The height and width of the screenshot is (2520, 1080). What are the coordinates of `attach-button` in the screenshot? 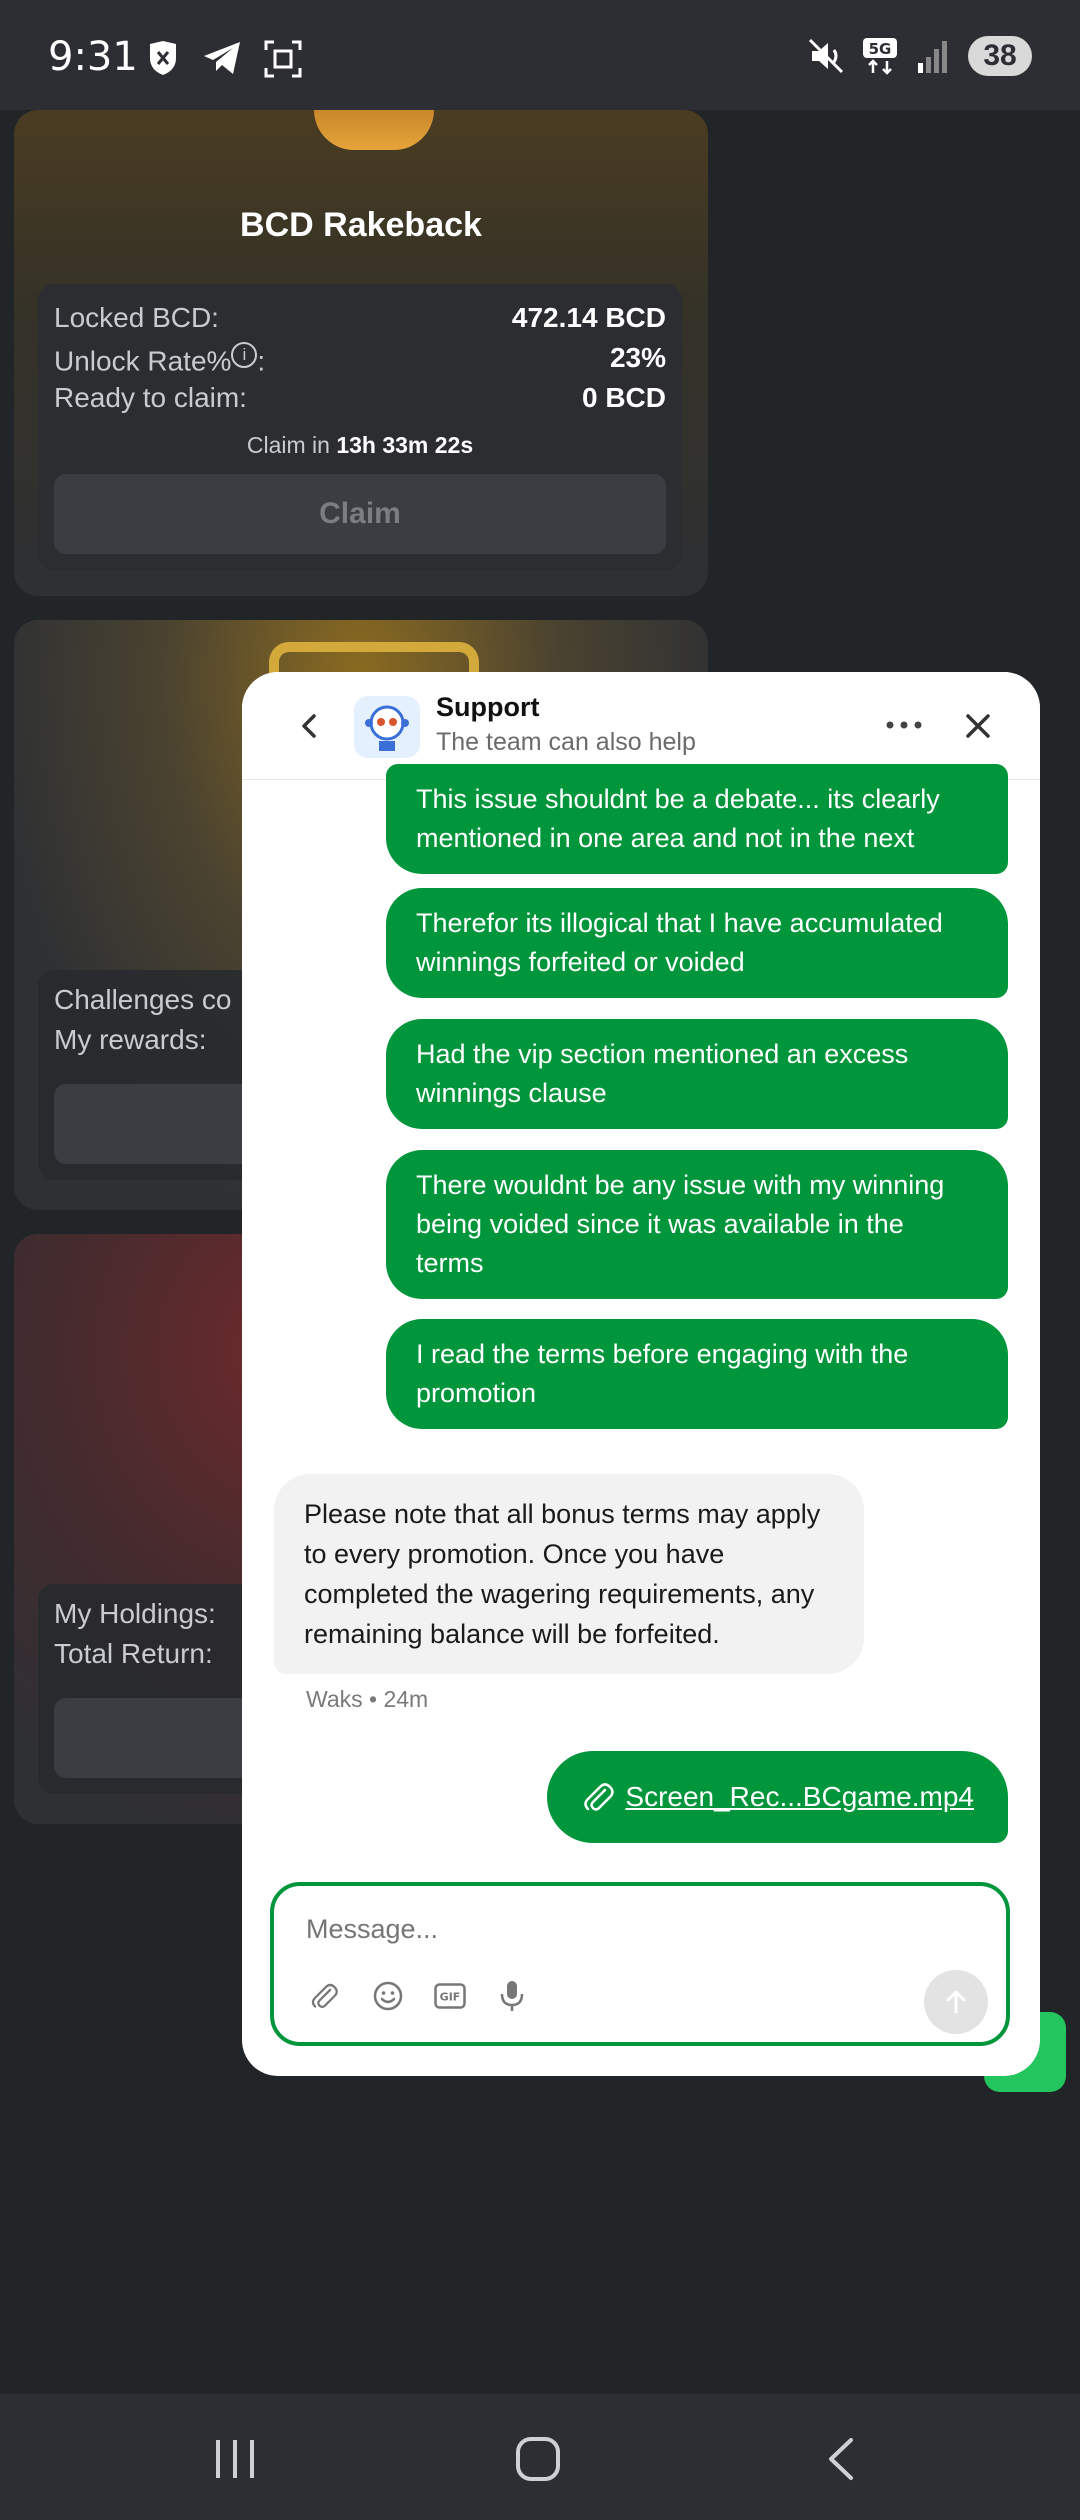 It's located at (324, 1996).